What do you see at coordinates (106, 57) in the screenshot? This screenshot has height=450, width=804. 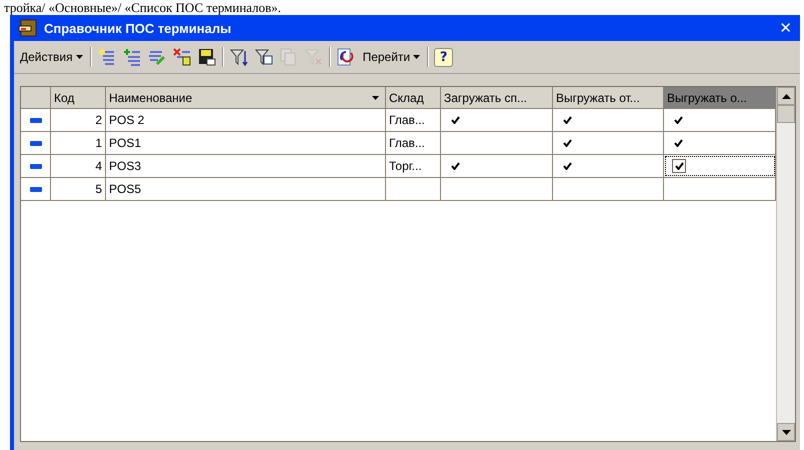 I see `new-item-icon` at bounding box center [106, 57].